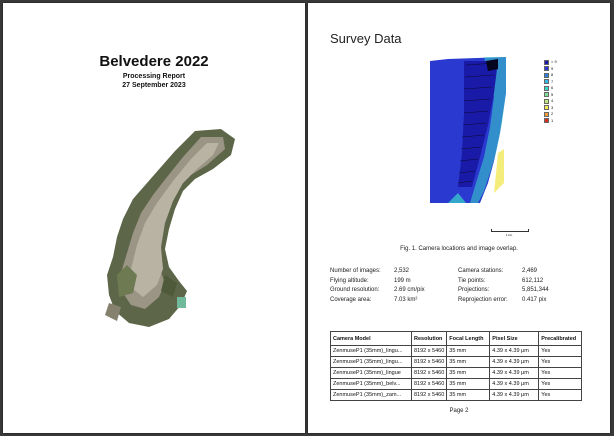 The image size is (614, 436). Describe the element at coordinates (533, 280) in the screenshot. I see `stat-value: 612,112` at that location.